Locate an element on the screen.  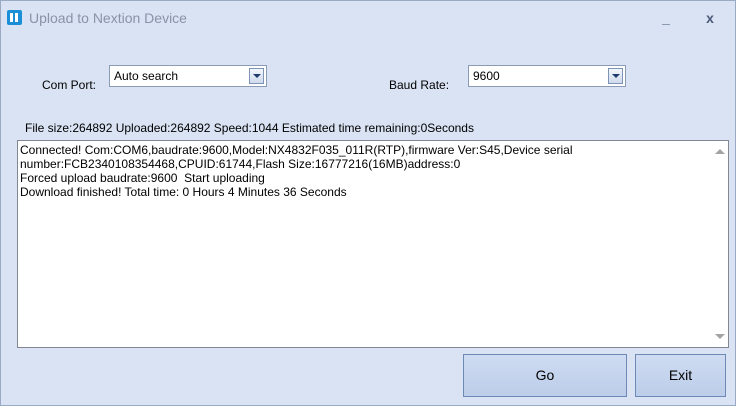
com-port-value: Auto search is located at coordinates (146, 76).